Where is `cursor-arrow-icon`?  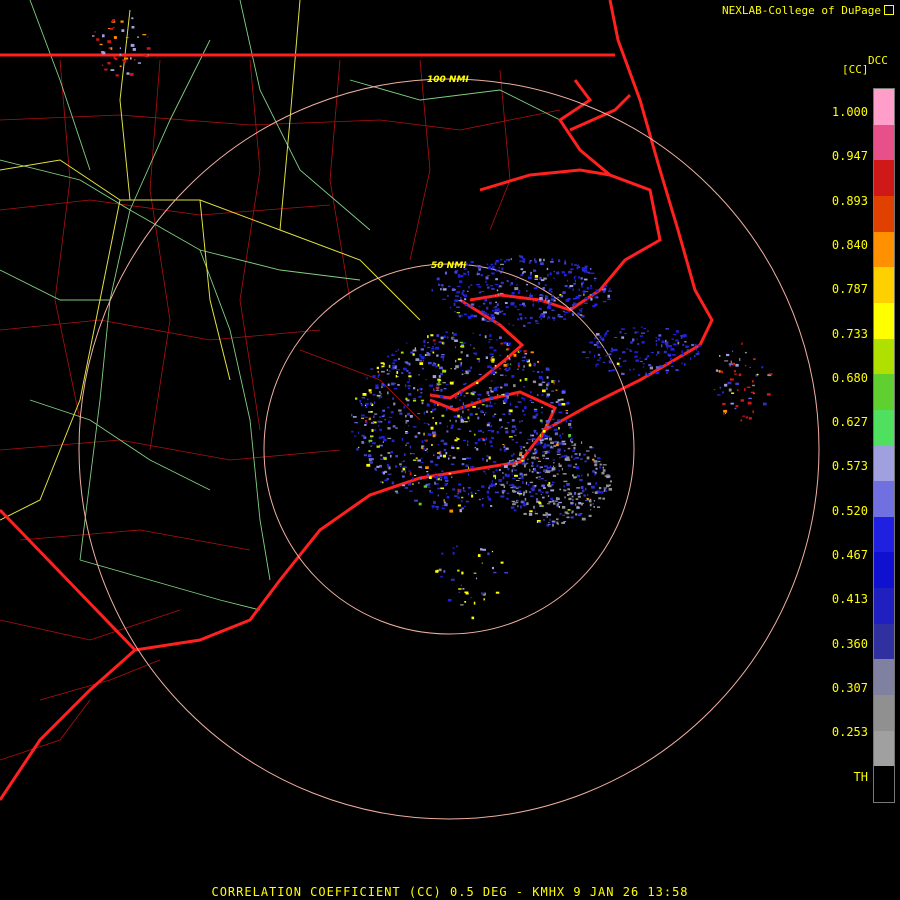 cursor-arrow-icon is located at coordinates (889, 10).